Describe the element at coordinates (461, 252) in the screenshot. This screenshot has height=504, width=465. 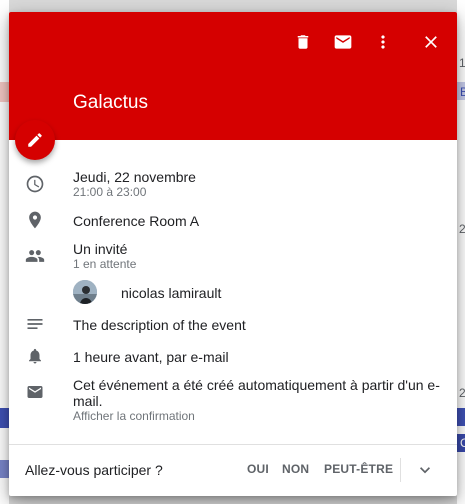
I see `calendar-background-right` at that location.